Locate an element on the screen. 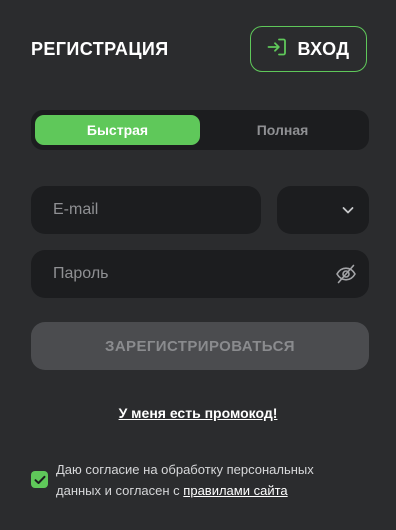 This screenshot has height=530, width=396. consent-text-line2: данных и согласен с is located at coordinates (120, 490).